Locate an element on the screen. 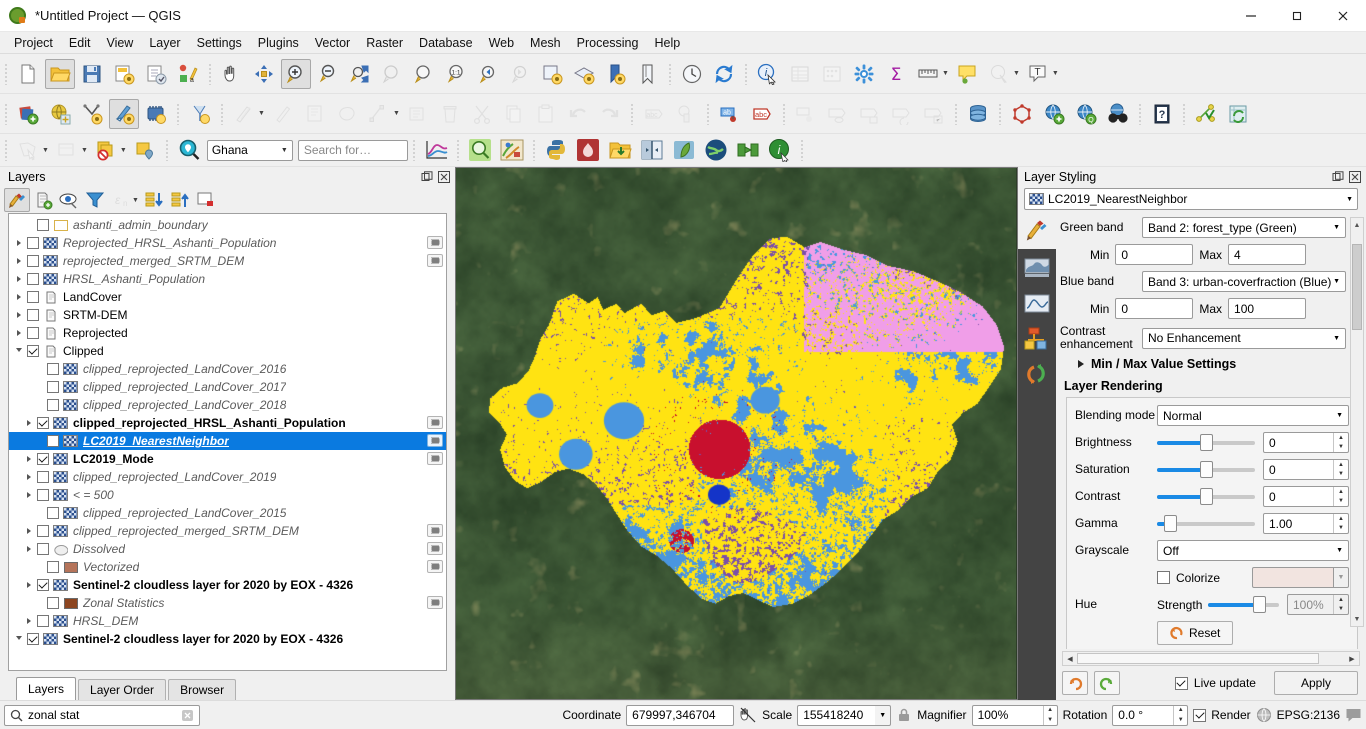  live-update-checkbox is located at coordinates (1181, 683).